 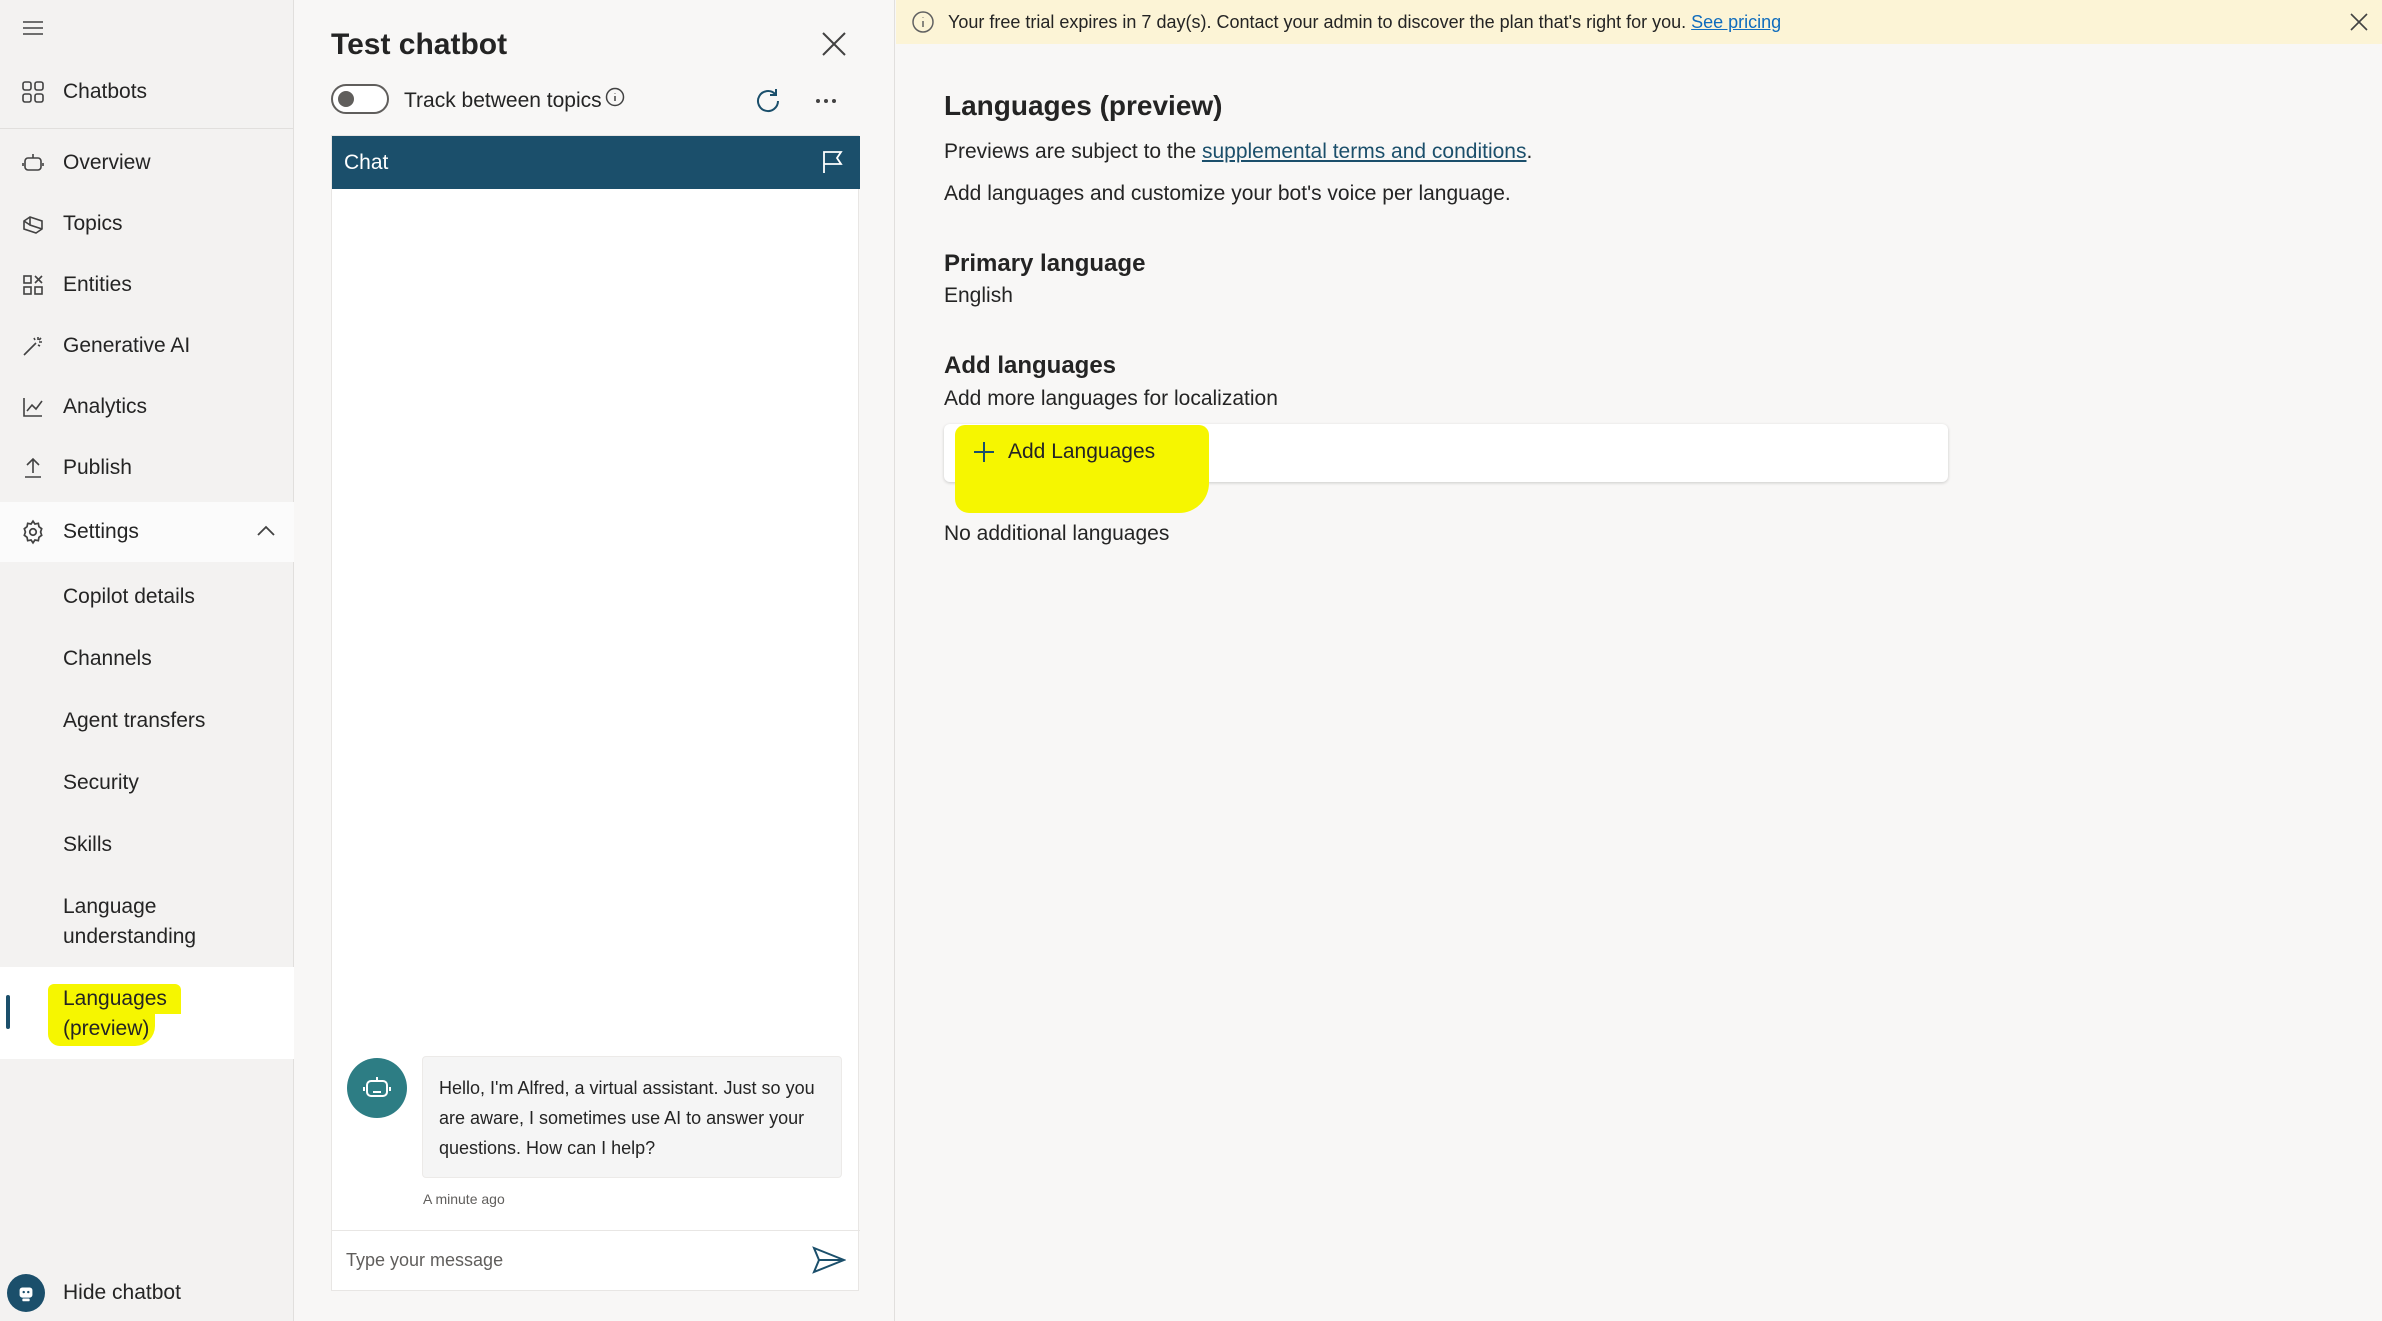 I want to click on refresh-icon, so click(x=768, y=101).